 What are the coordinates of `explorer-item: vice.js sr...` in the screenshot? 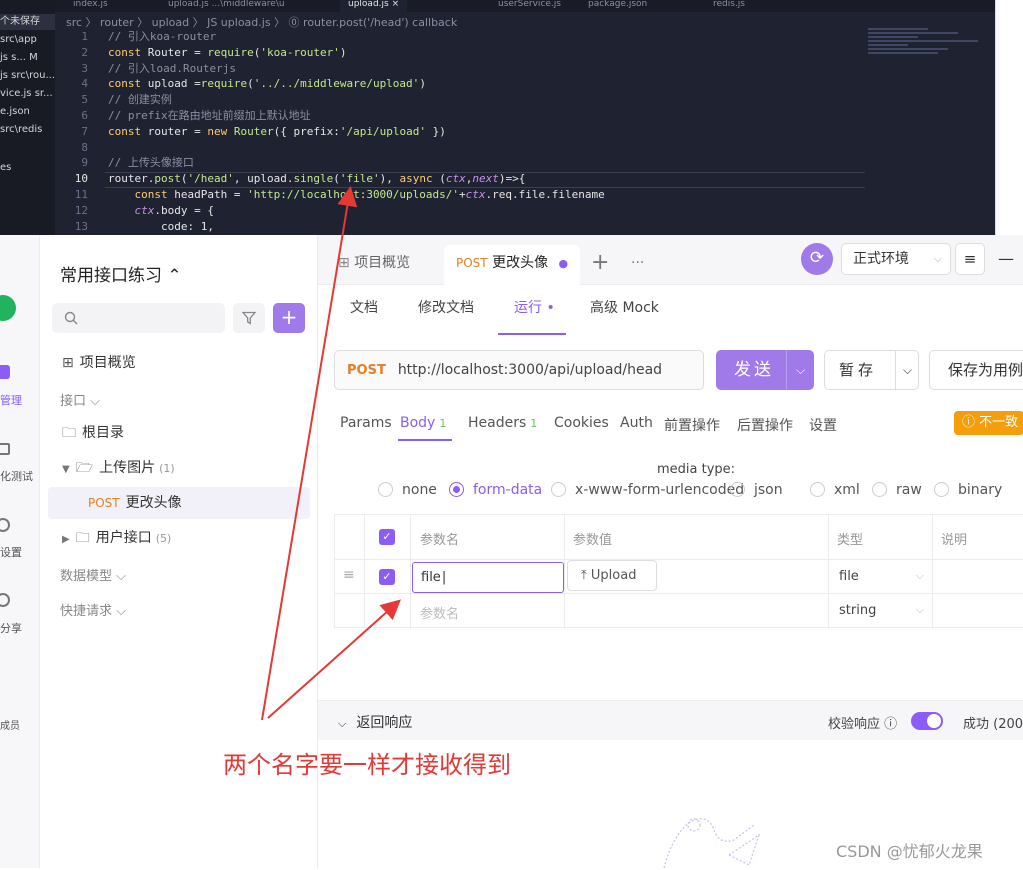 It's located at (27, 94).